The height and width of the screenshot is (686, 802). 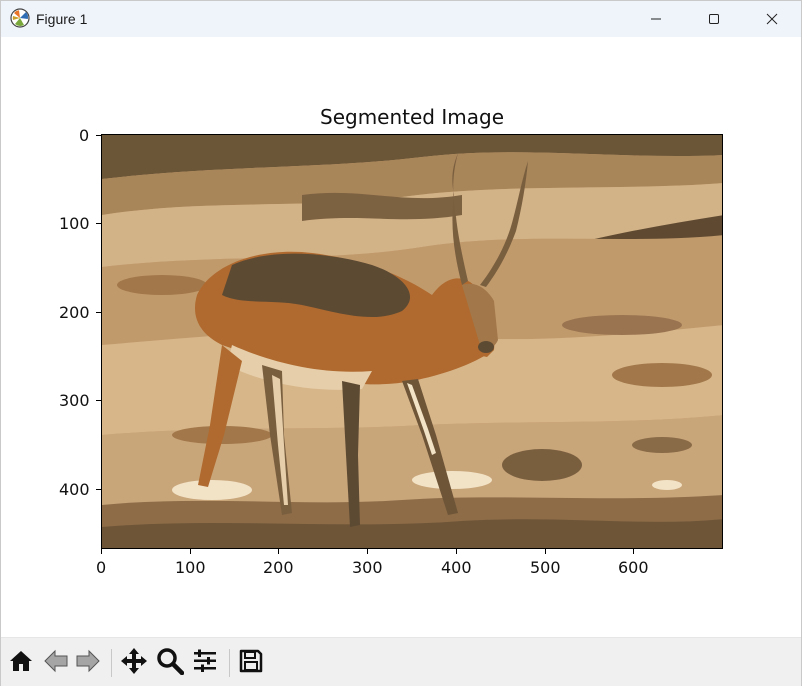 I want to click on home-icon, so click(x=21, y=663).